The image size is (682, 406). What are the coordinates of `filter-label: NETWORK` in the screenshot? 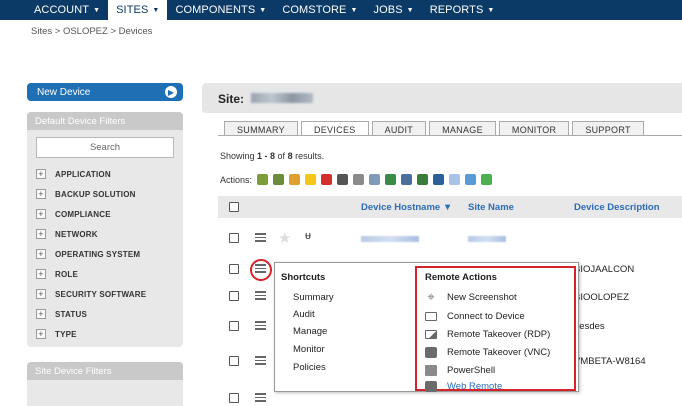 It's located at (76, 234).